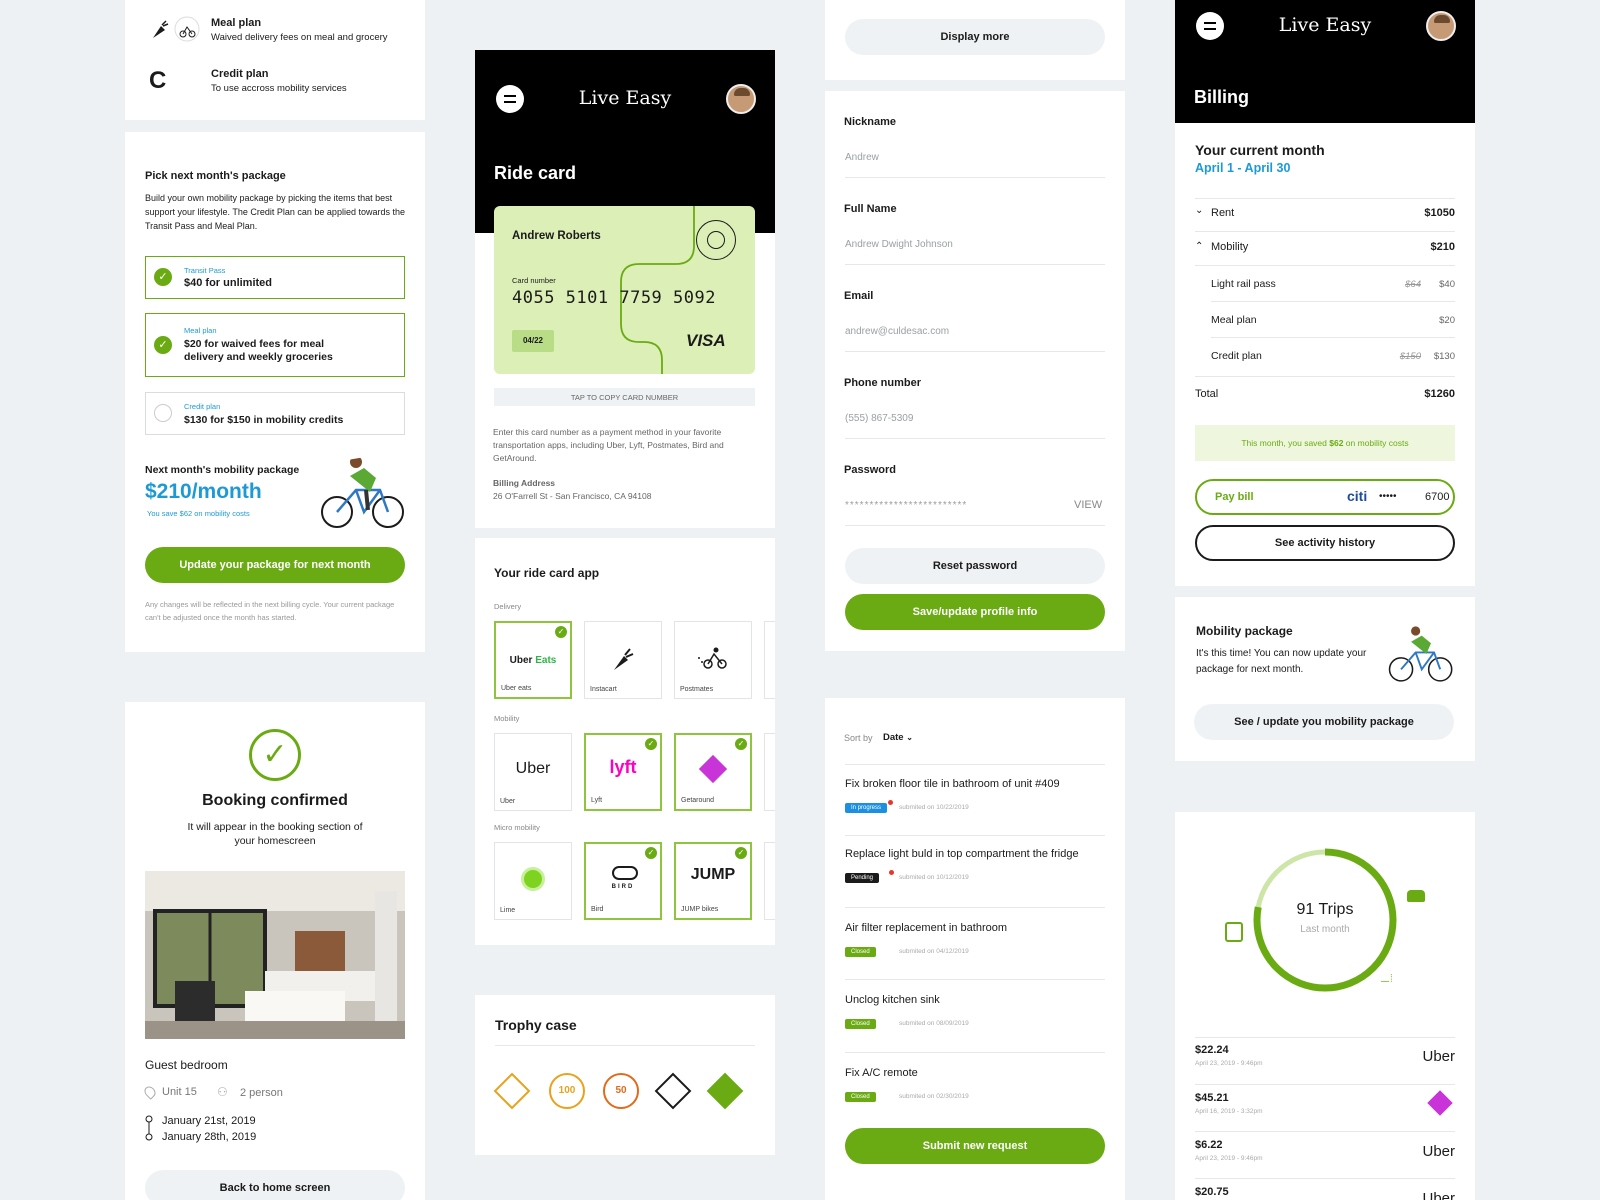 Image resolution: width=1600 pixels, height=1200 pixels. I want to click on transaction-amount: $6.22, so click(1209, 1145).